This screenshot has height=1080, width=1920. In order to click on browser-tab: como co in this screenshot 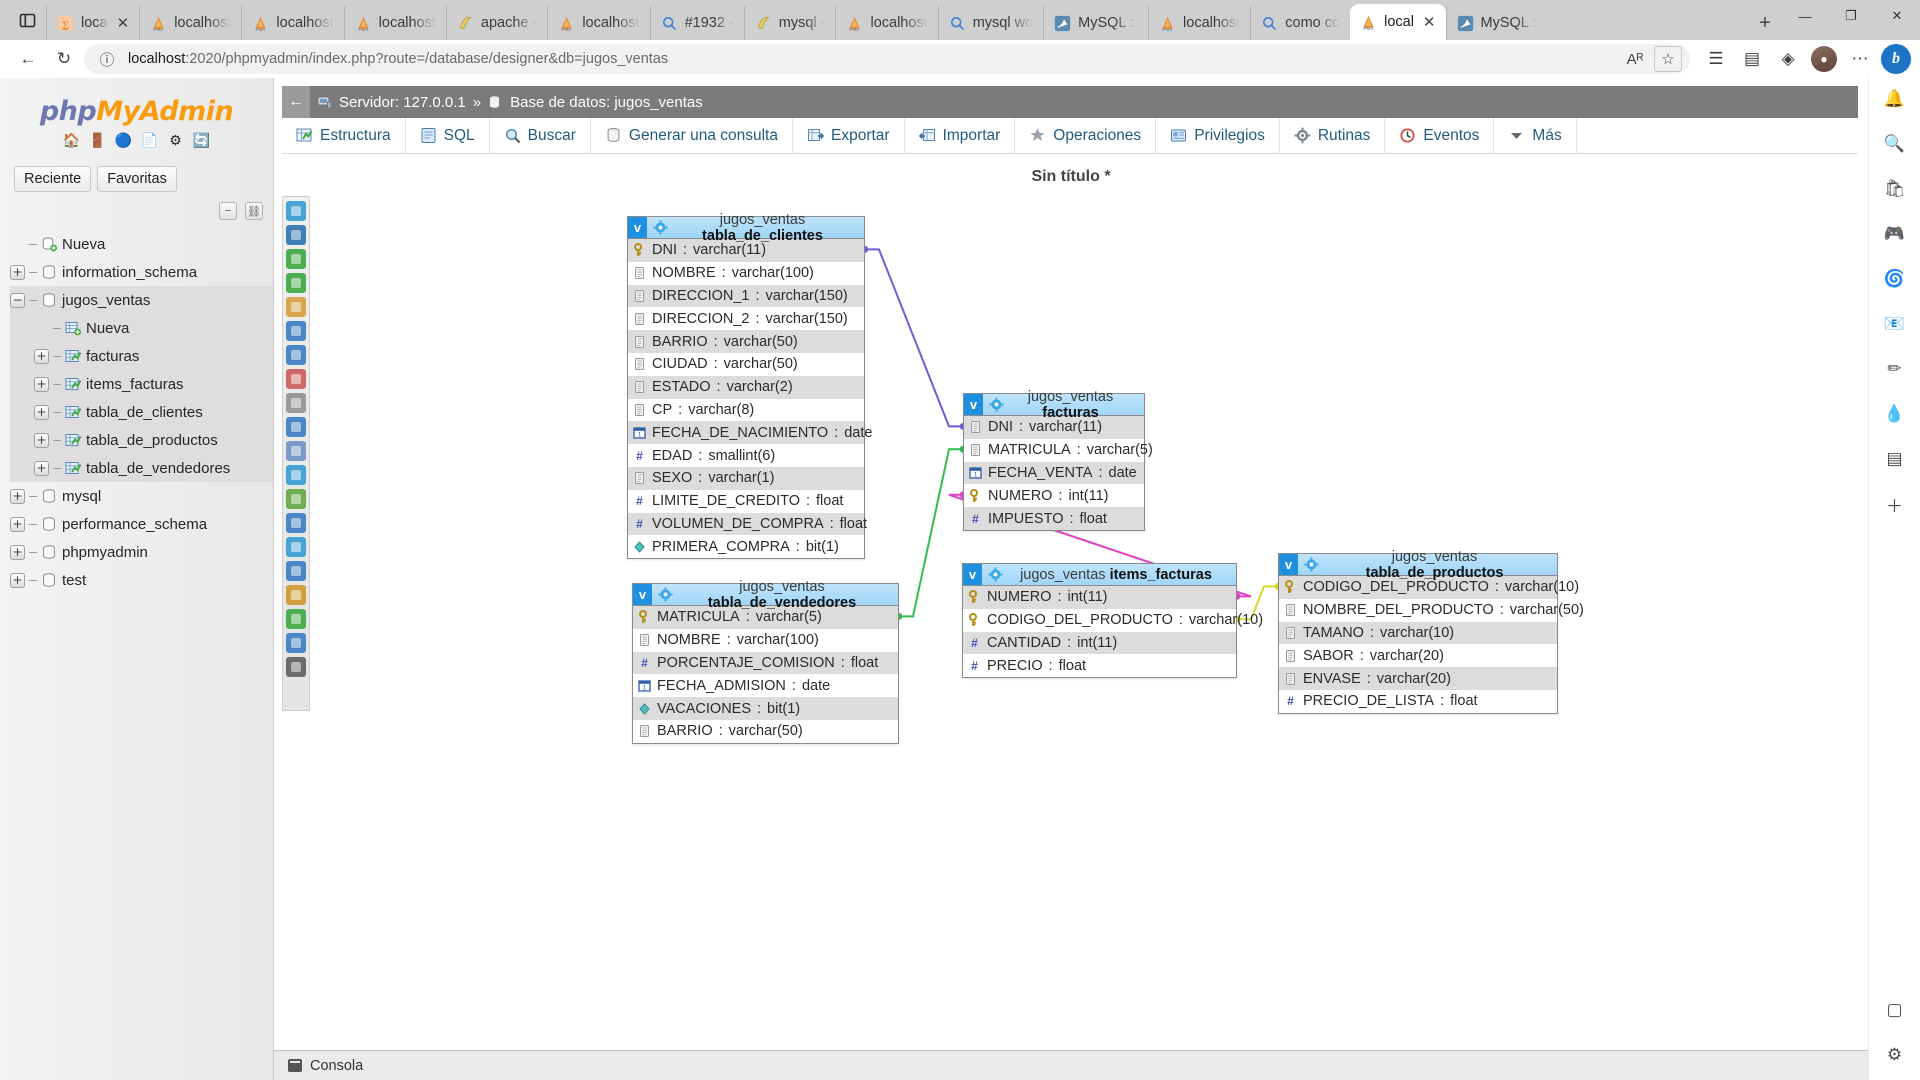, I will do `click(1300, 23)`.